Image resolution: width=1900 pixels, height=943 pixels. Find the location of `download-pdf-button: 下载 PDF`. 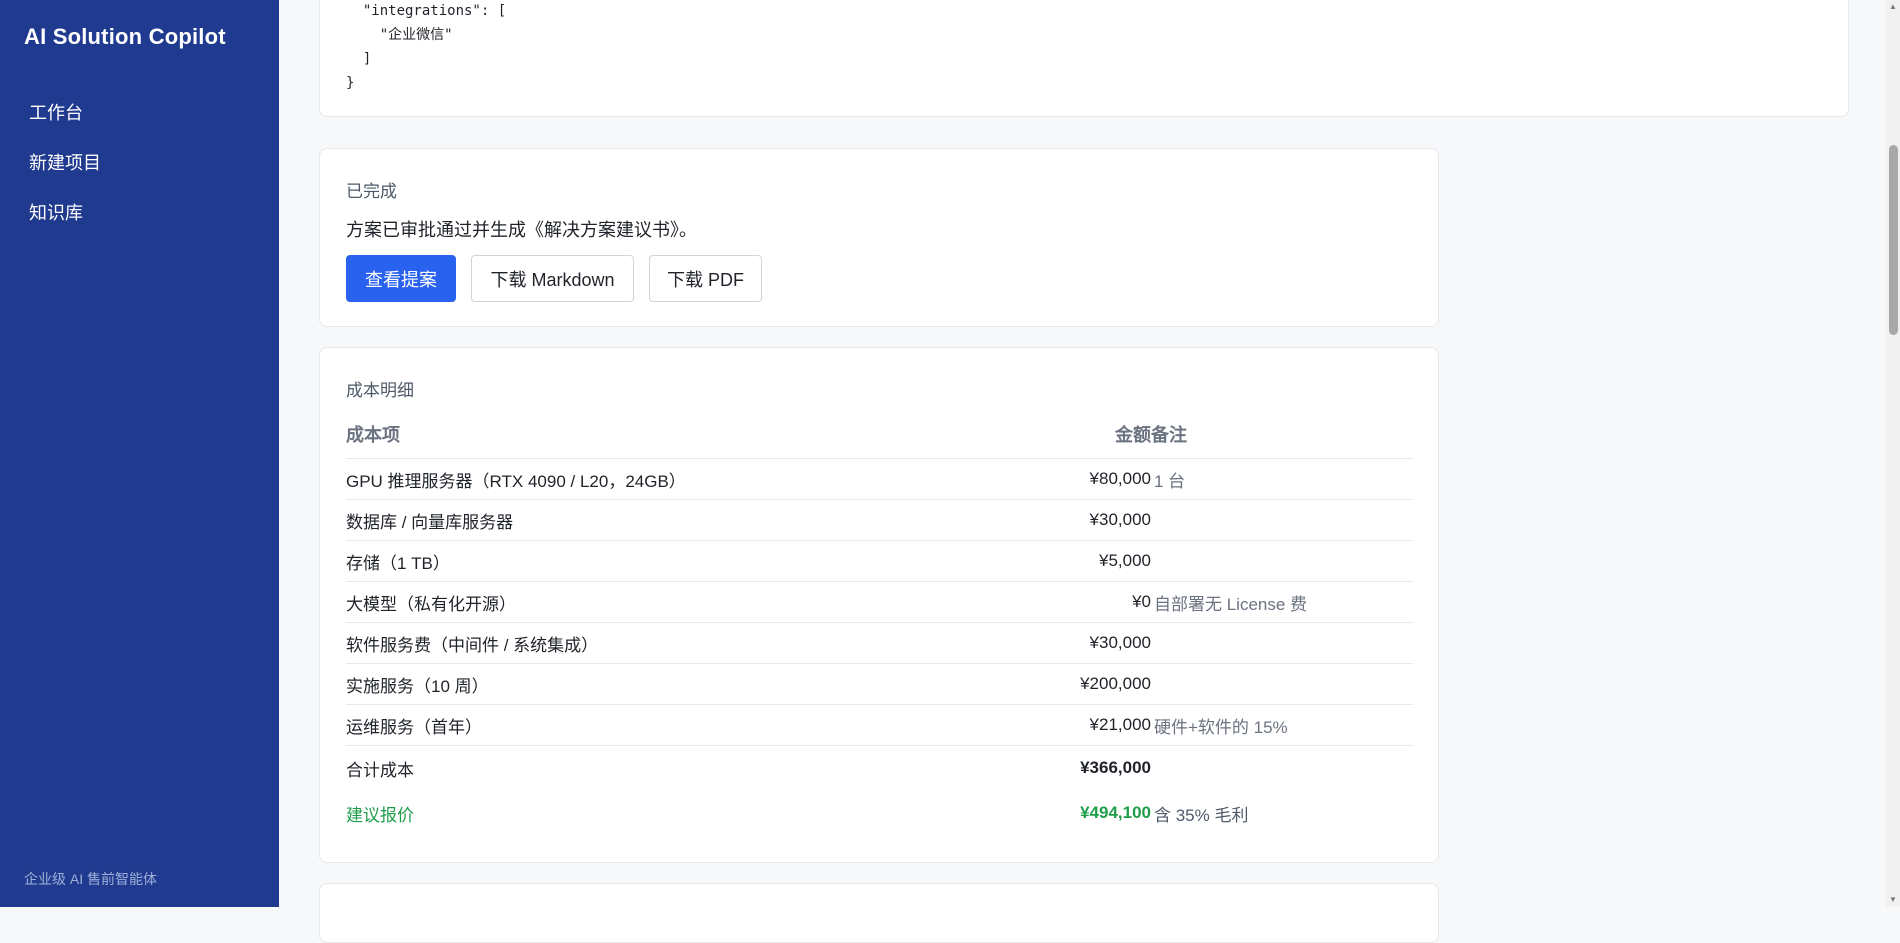

download-pdf-button: 下载 PDF is located at coordinates (705, 278).